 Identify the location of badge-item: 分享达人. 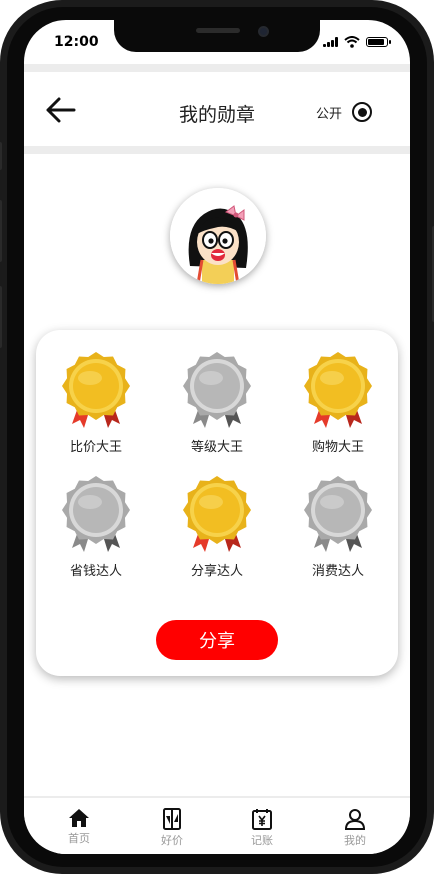
(217, 526).